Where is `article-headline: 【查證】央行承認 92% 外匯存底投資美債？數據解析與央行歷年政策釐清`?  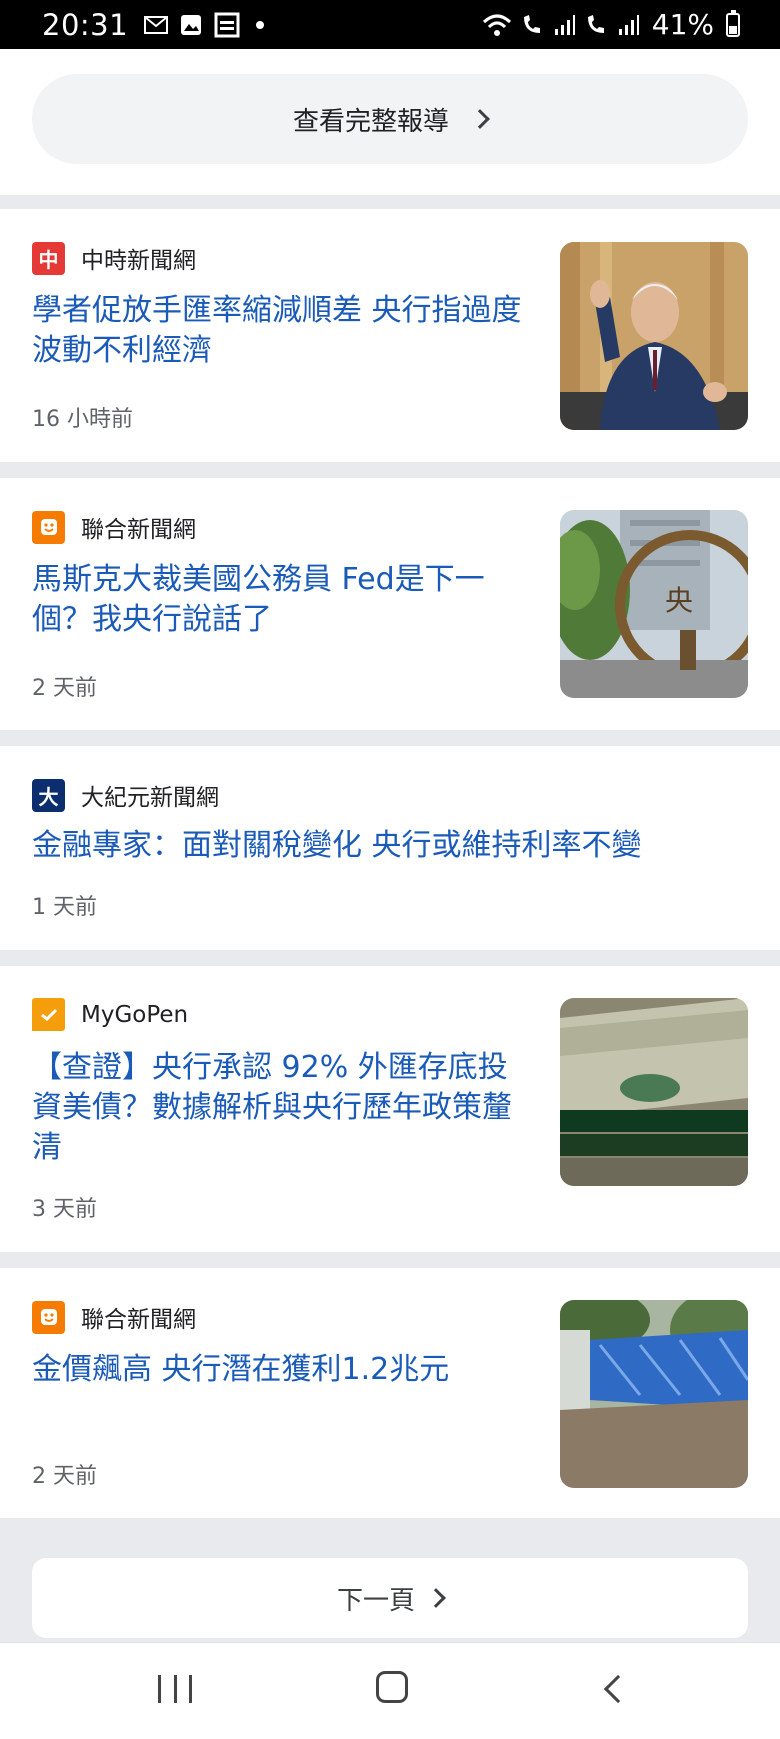 article-headline: 【查證】央行承認 92% 外匯存底投資美債？數據解析與央行歷年政策釐清 is located at coordinates (282, 1108).